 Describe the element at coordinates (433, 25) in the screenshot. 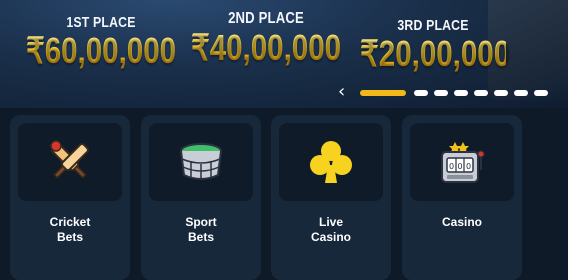

I see `prize-place-label: 3RD PLACE` at that location.